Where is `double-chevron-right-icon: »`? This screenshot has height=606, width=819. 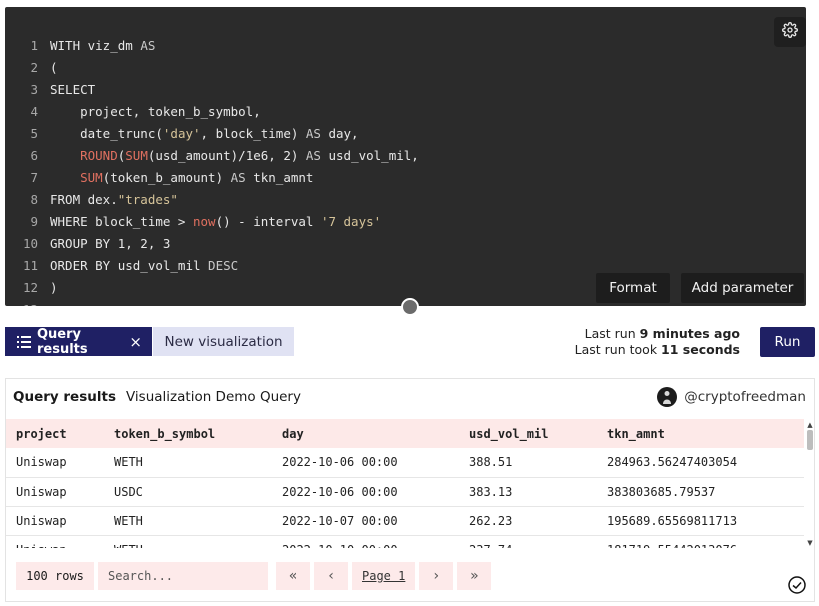
double-chevron-right-icon: » is located at coordinates (474, 576).